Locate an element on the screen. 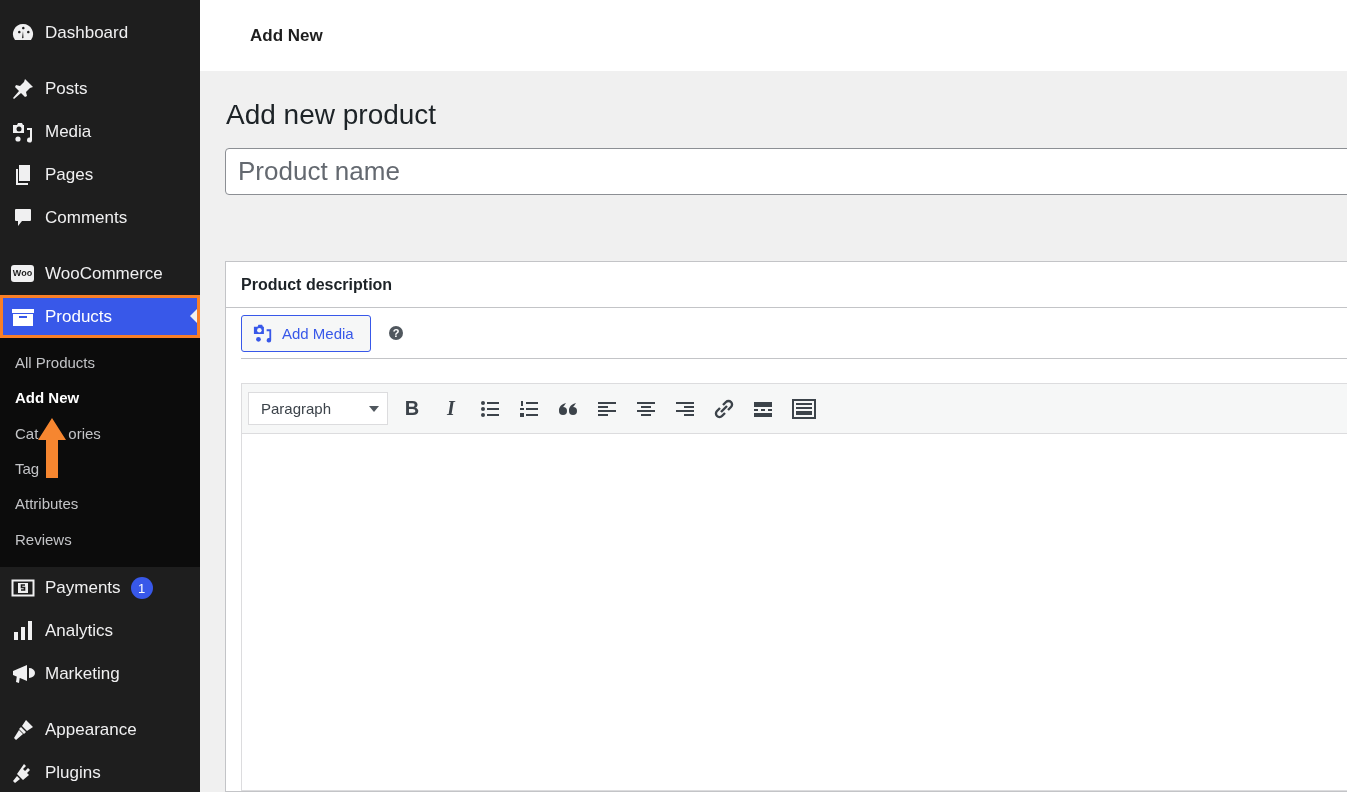 The width and height of the screenshot is (1347, 792). paintbrush-icon is located at coordinates (22, 730).